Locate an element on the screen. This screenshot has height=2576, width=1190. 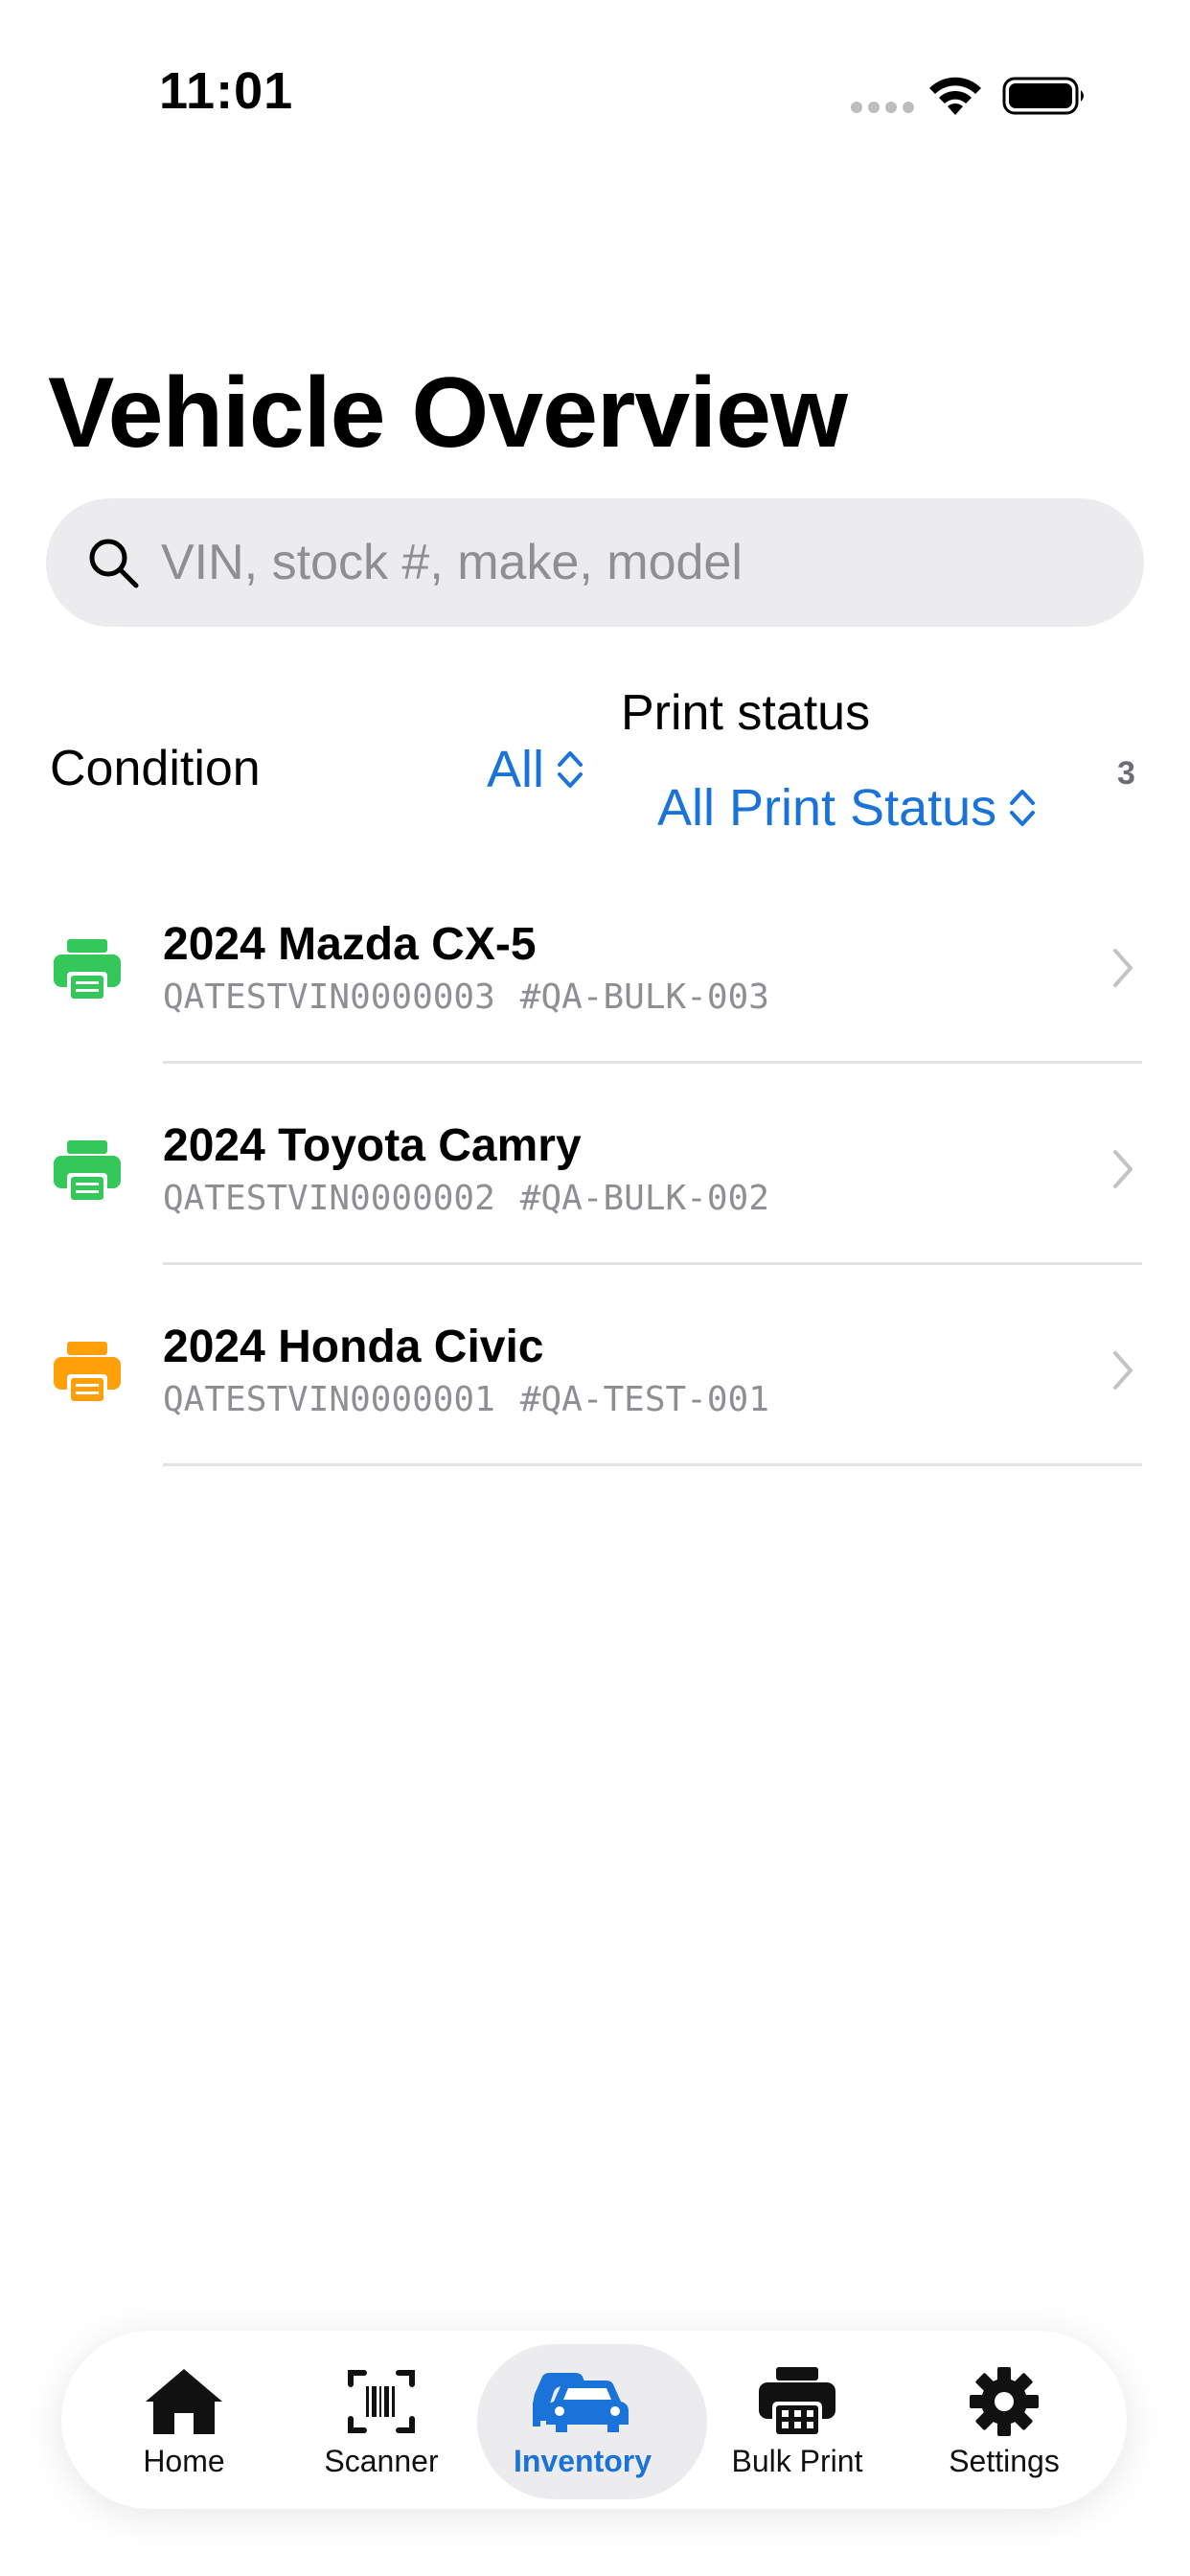
tab-home-label: Home is located at coordinates (184, 2461).